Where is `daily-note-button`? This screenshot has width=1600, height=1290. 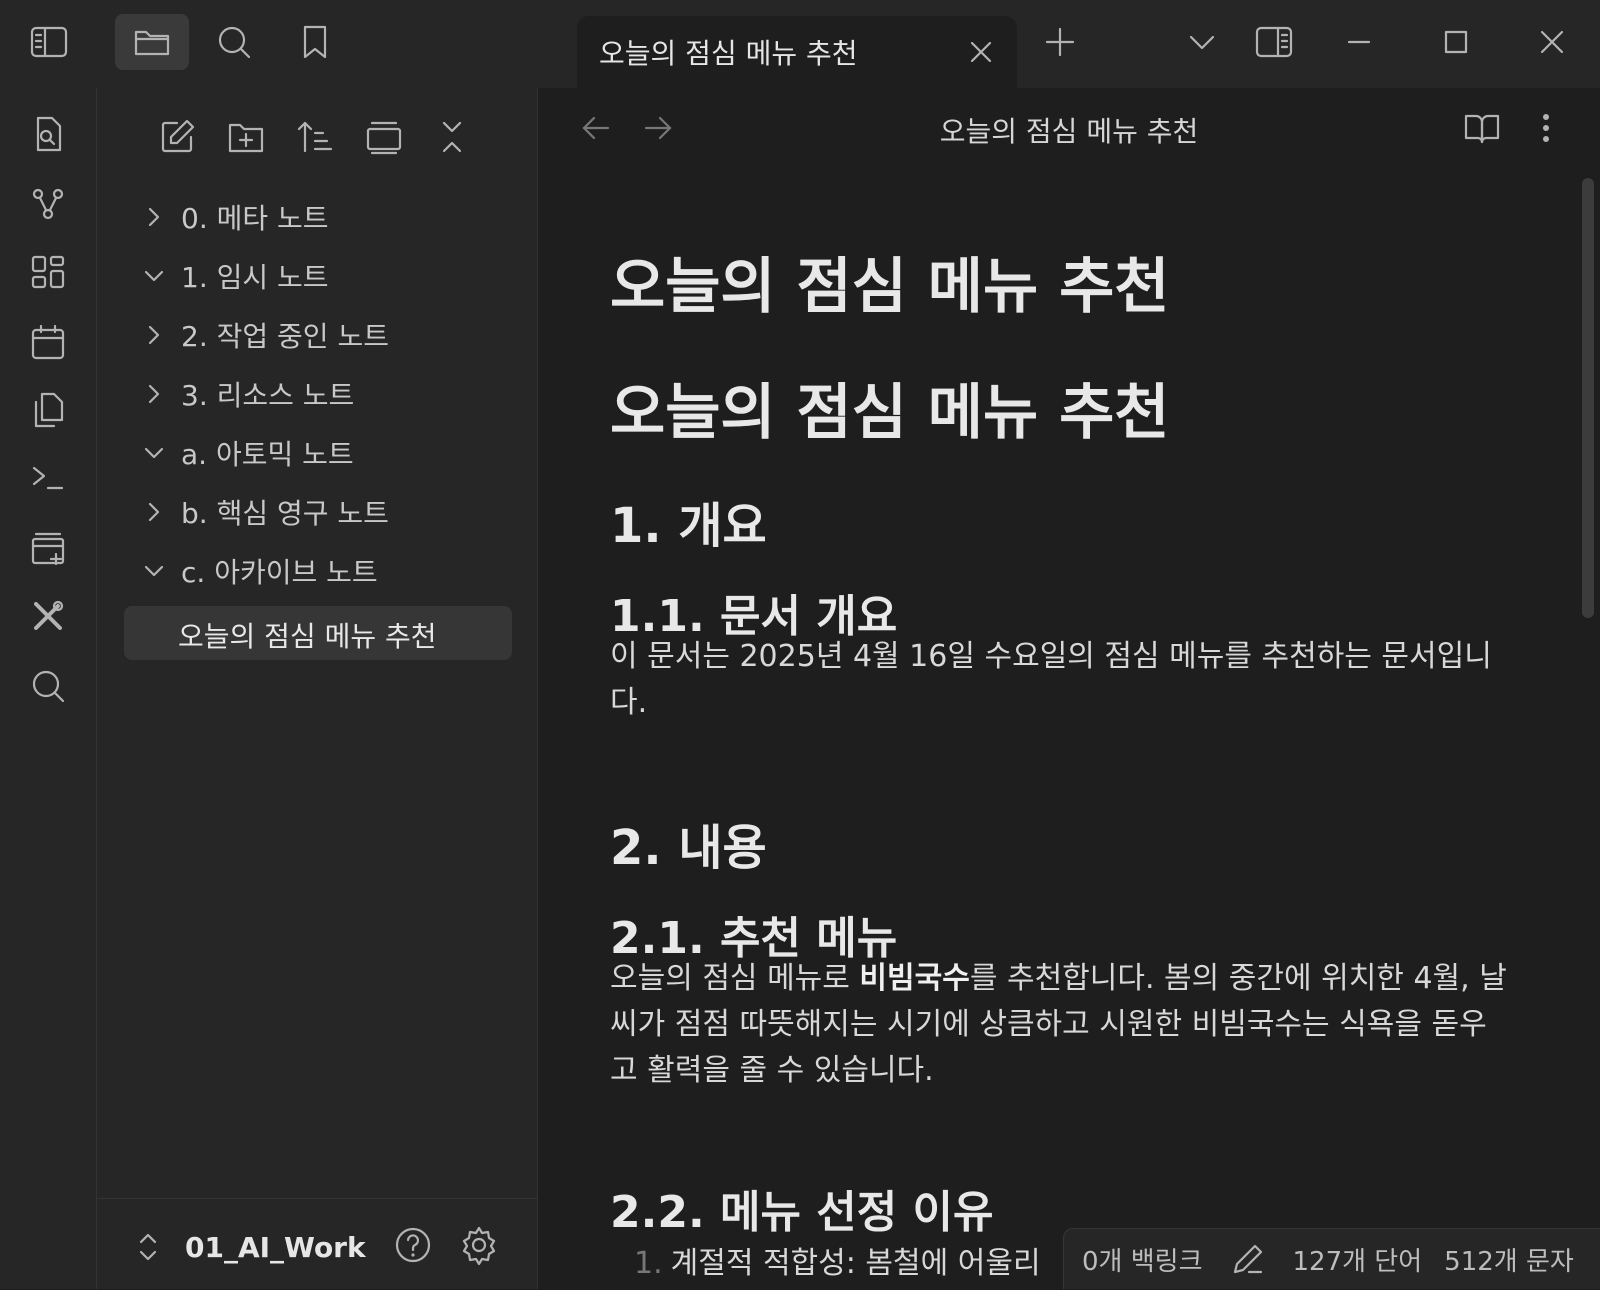
daily-note-button is located at coordinates (48, 342).